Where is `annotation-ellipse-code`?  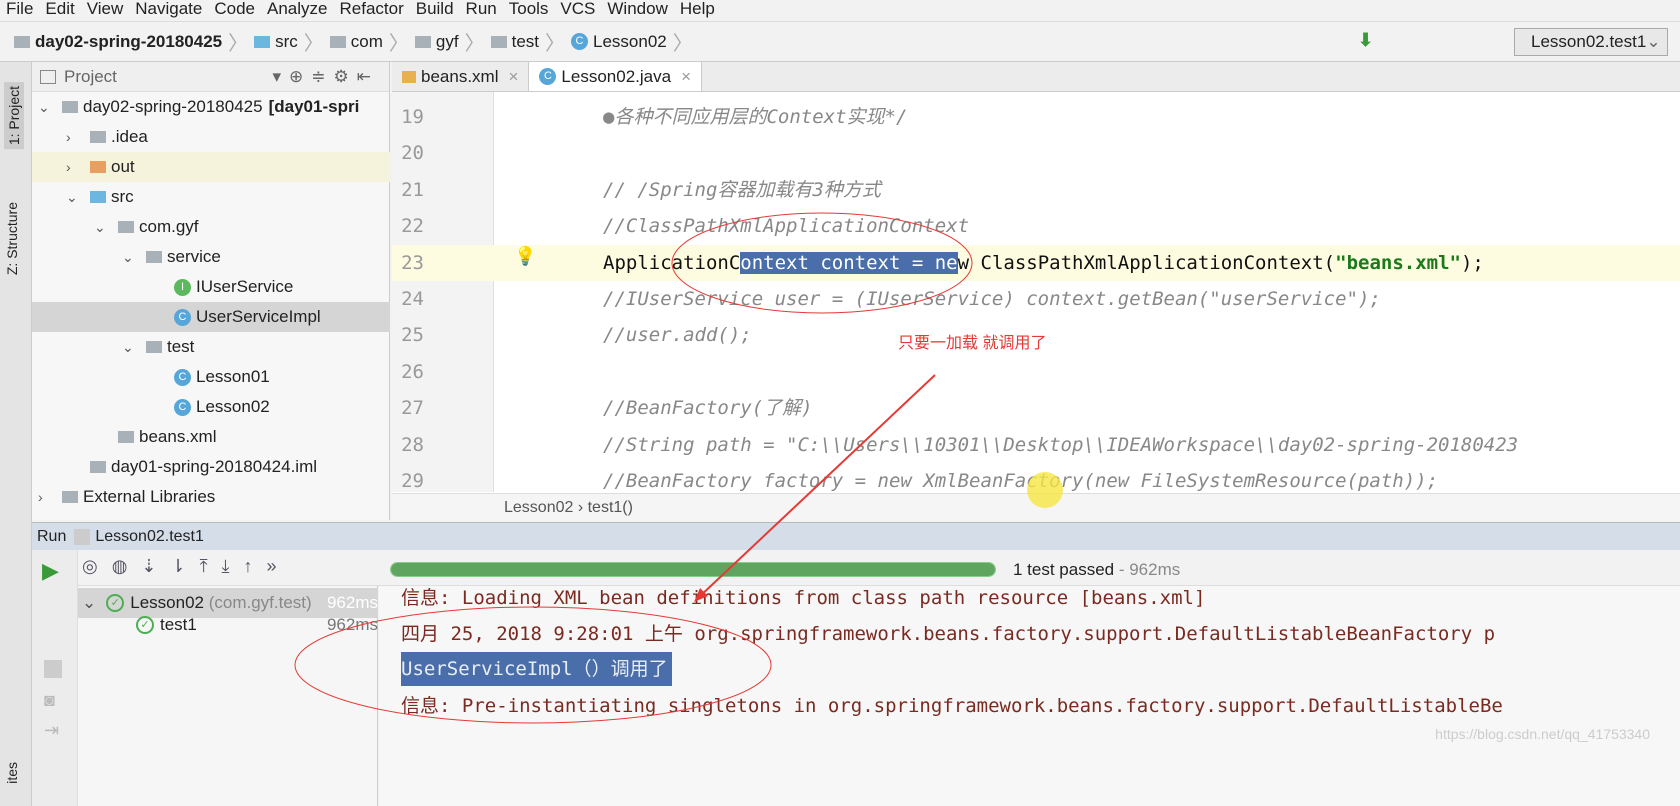
annotation-ellipse-code is located at coordinates (822, 263).